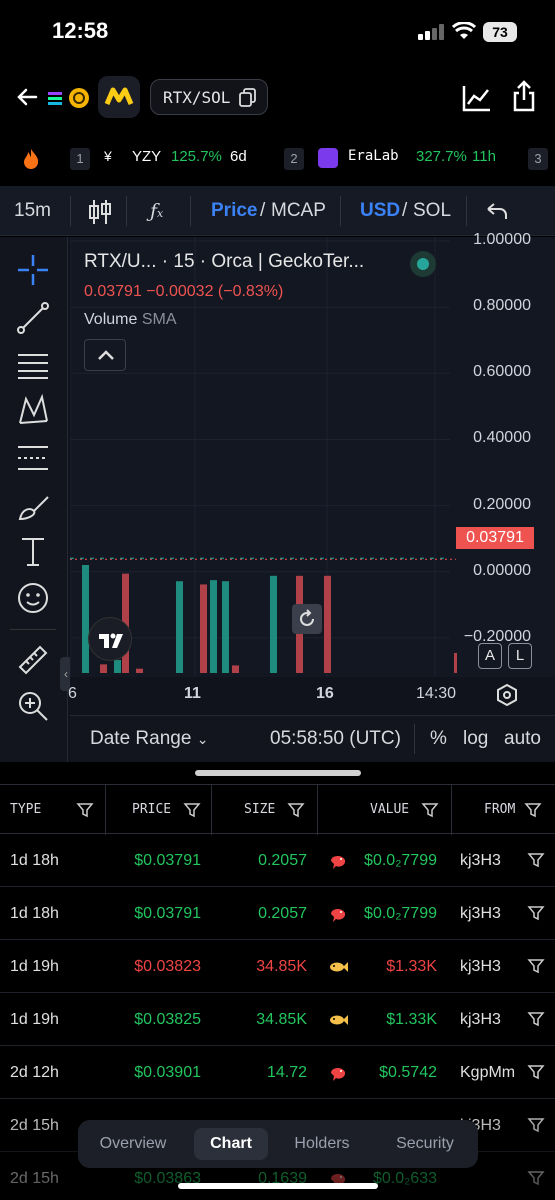 This screenshot has width=555, height=1200. I want to click on trade-age: 1d 18h, so click(34, 913).